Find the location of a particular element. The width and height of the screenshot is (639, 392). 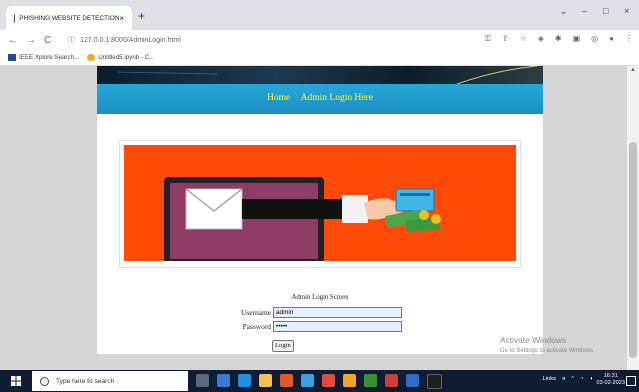

chevron-up-icon: ^ is located at coordinates (572, 379).